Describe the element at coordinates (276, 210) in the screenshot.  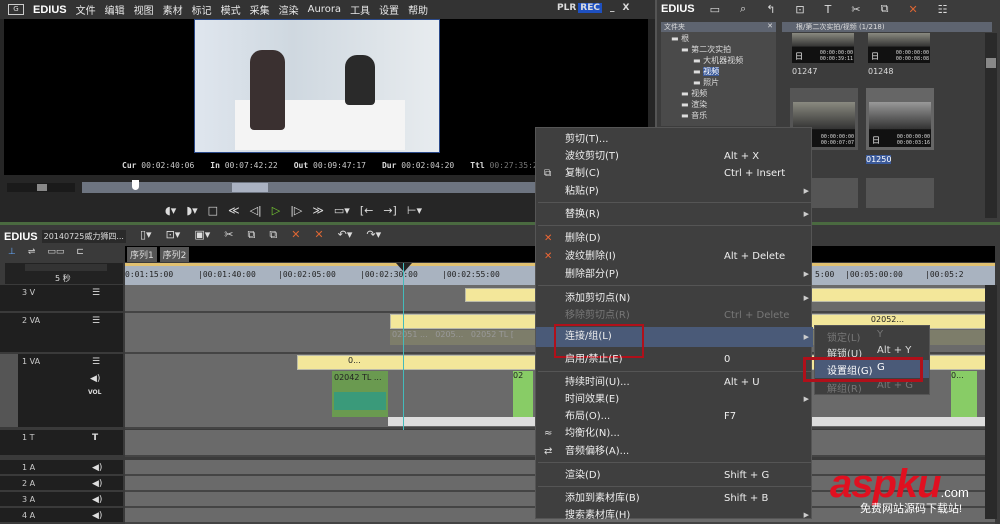
I see `play-icon: ▷` at that location.